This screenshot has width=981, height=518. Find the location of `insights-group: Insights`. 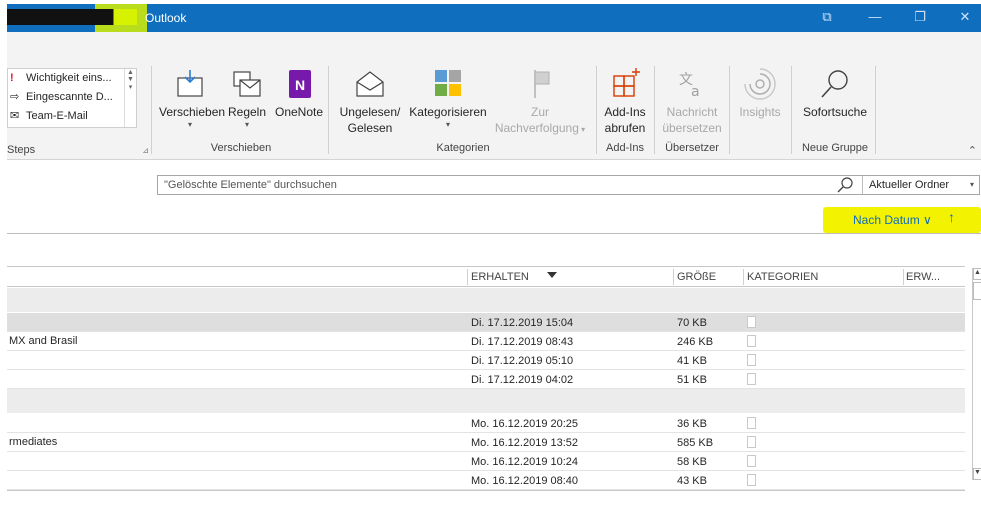

insights-group: Insights is located at coordinates (761, 95).